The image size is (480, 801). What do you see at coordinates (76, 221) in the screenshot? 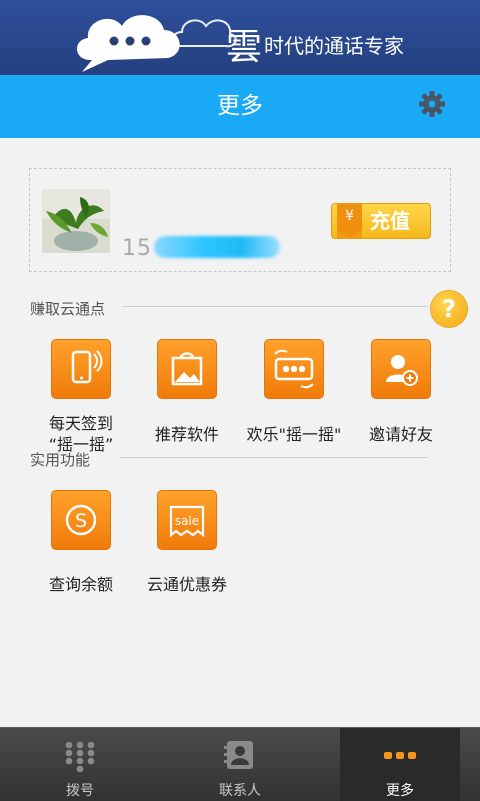
I see `user-avatar` at bounding box center [76, 221].